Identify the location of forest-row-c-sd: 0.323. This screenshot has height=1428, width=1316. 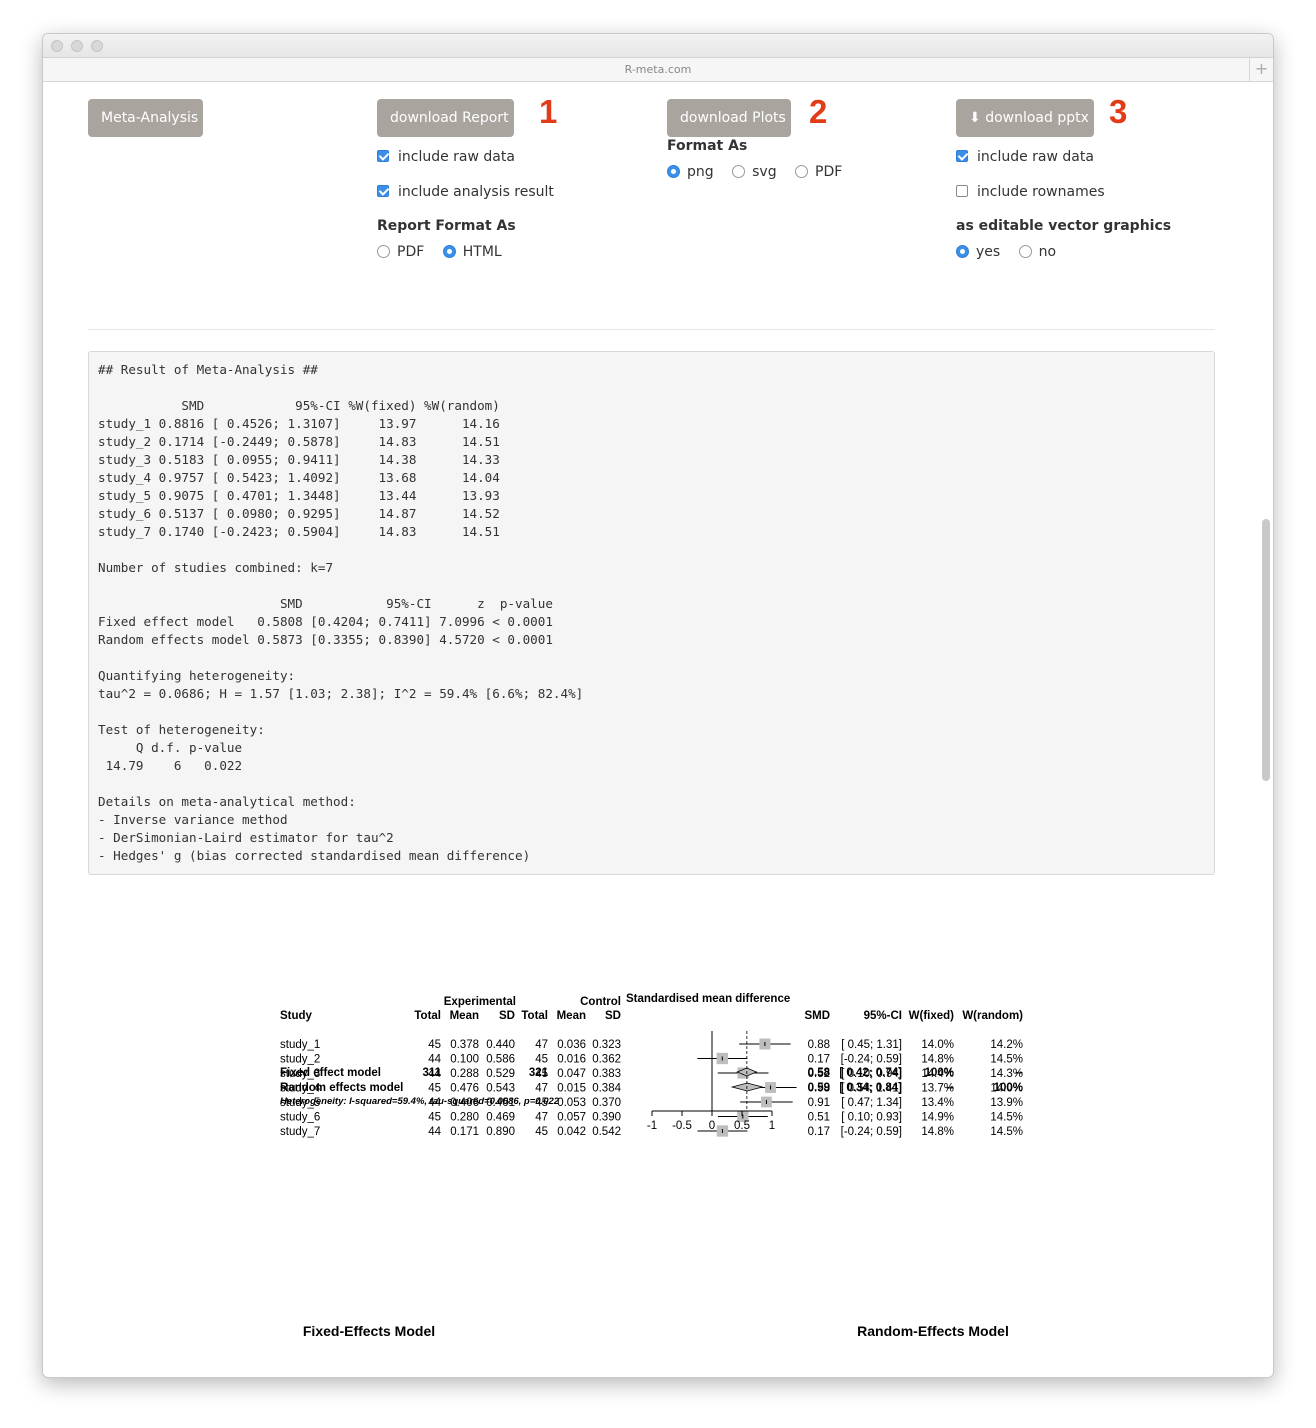
(606, 1045).